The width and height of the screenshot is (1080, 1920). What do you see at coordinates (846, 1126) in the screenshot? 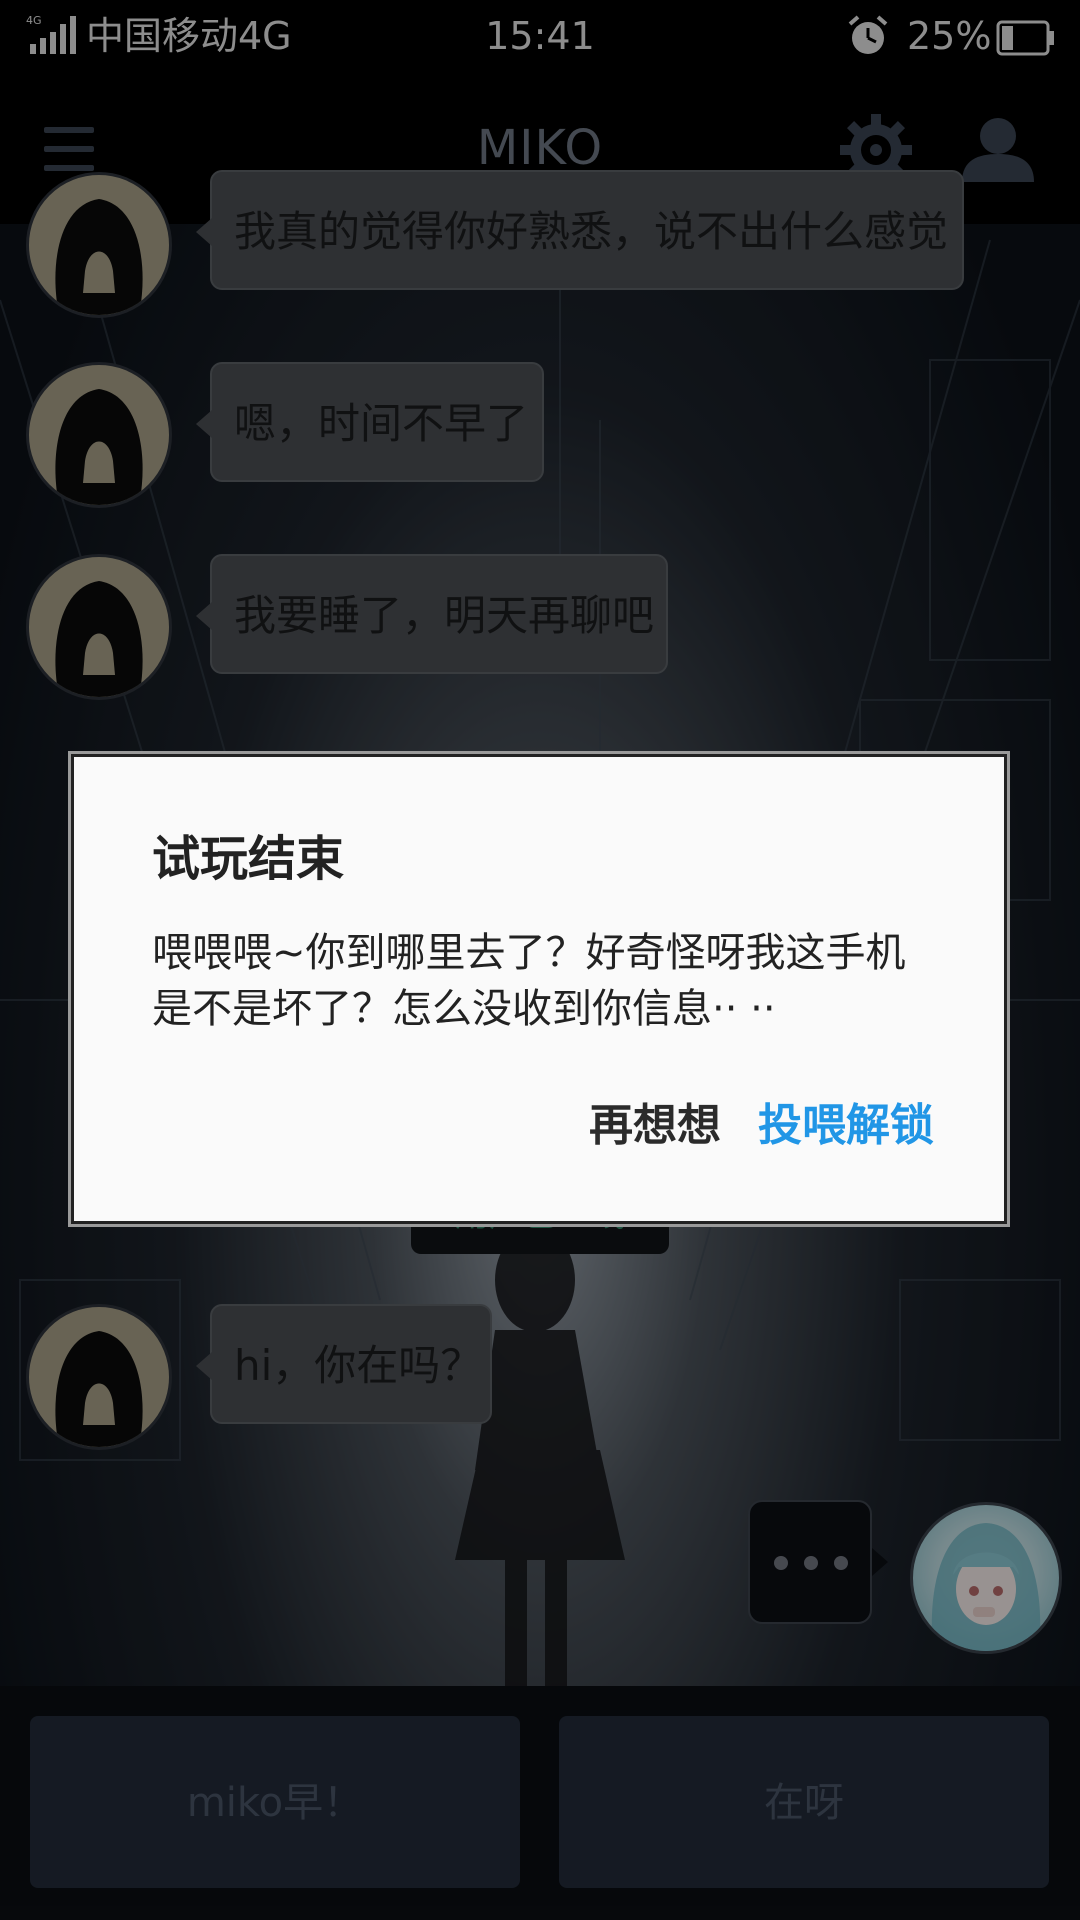
I see `feed-unlock-button: 投喂解锁` at bounding box center [846, 1126].